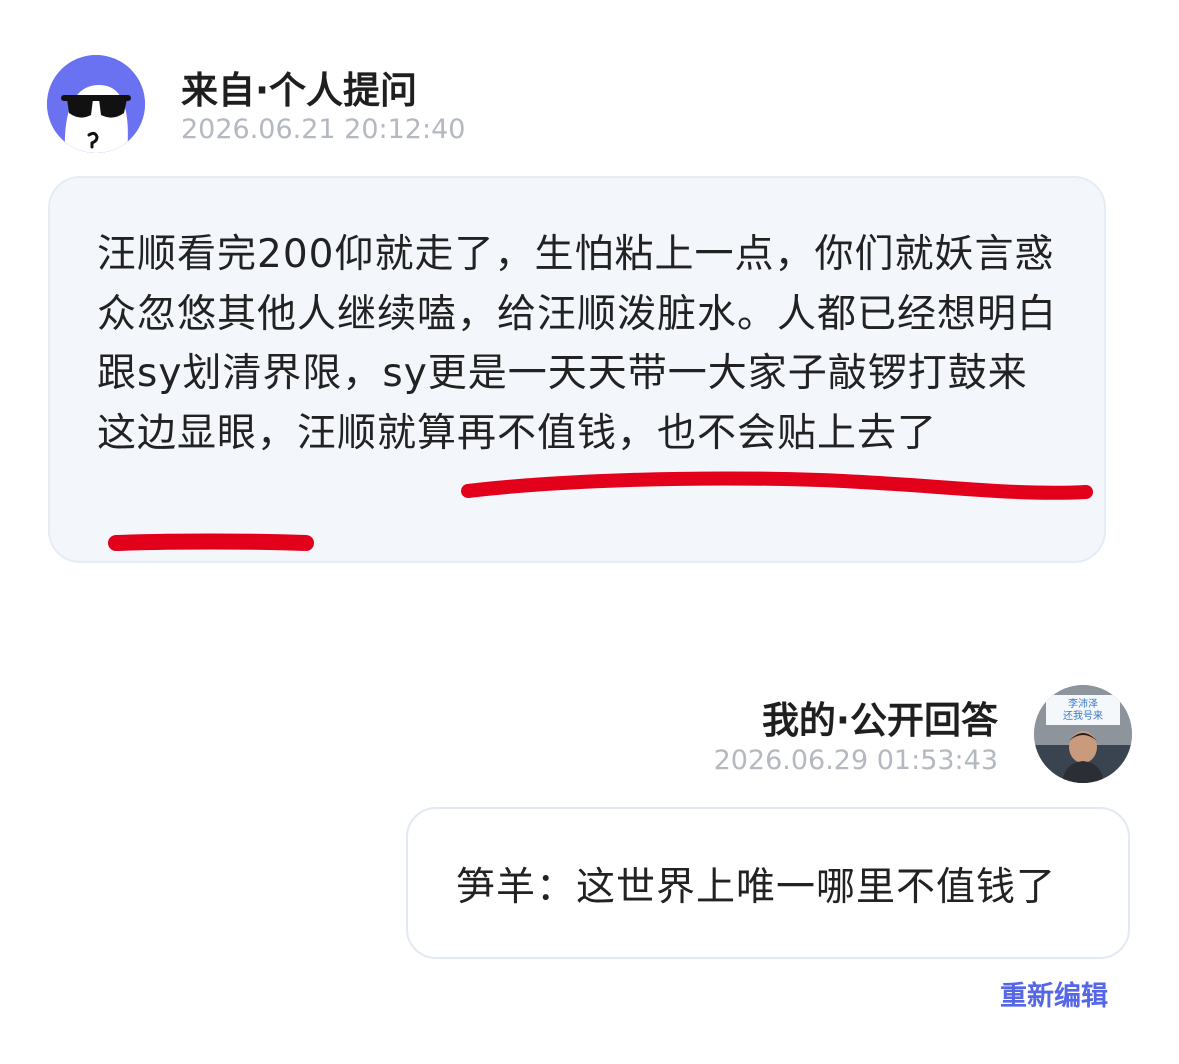 Image resolution: width=1179 pixels, height=1064 pixels. What do you see at coordinates (299, 90) in the screenshot?
I see `question-title: 来自·个人提问` at bounding box center [299, 90].